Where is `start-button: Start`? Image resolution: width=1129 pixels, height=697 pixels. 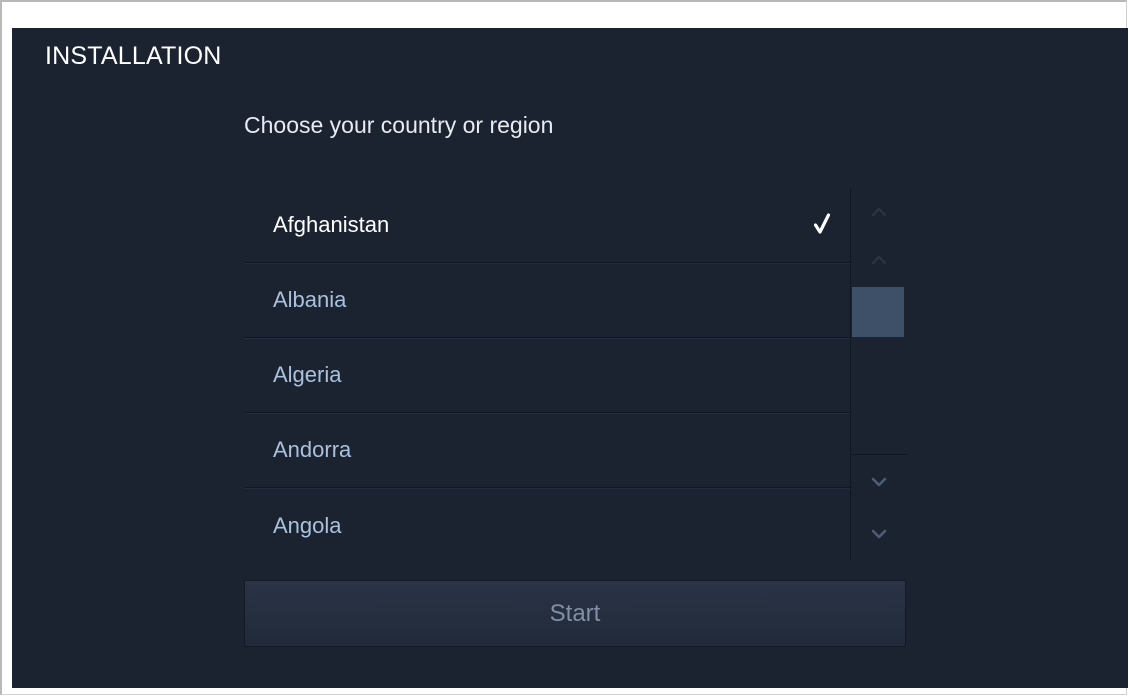
start-button: Start is located at coordinates (575, 613).